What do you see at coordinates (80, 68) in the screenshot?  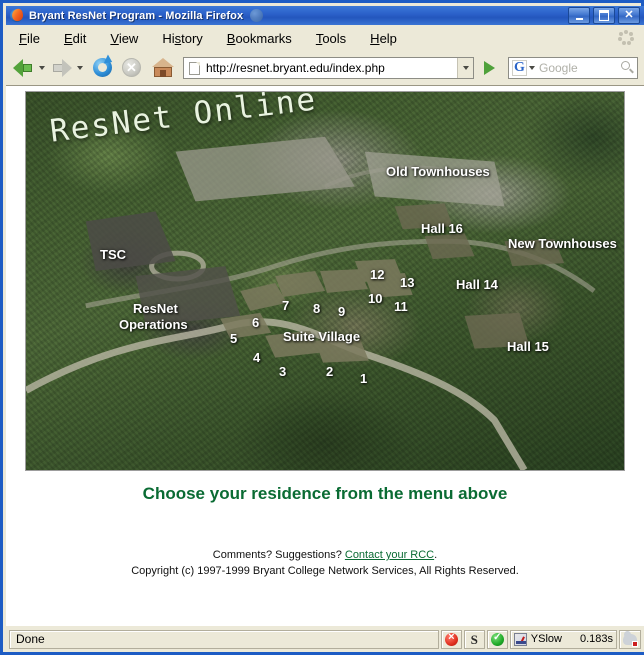 I see `forward-dropdown-icon` at bounding box center [80, 68].